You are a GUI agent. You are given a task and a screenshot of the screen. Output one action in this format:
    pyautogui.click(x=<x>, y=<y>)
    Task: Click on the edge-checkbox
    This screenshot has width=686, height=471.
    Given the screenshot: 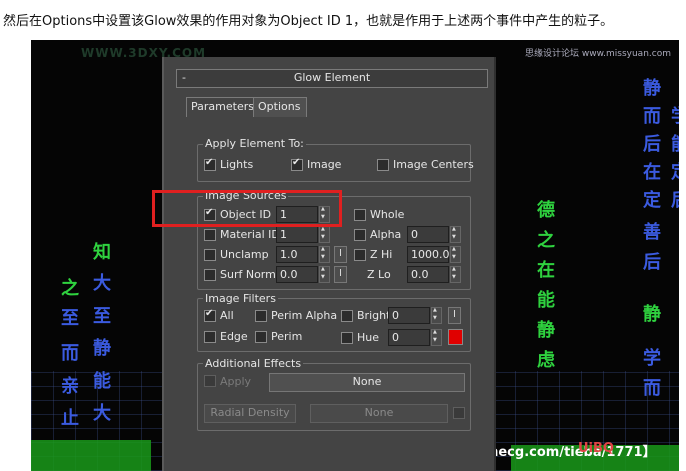 What is the action you would take?
    pyautogui.click(x=210, y=337)
    